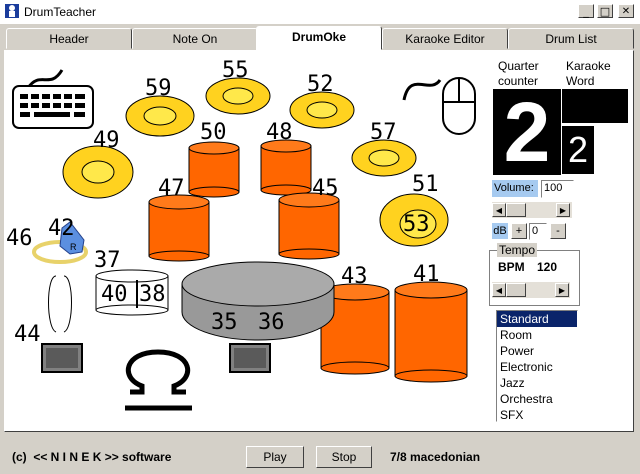  I want to click on tab-drumoke: DrumOke, so click(319, 38).